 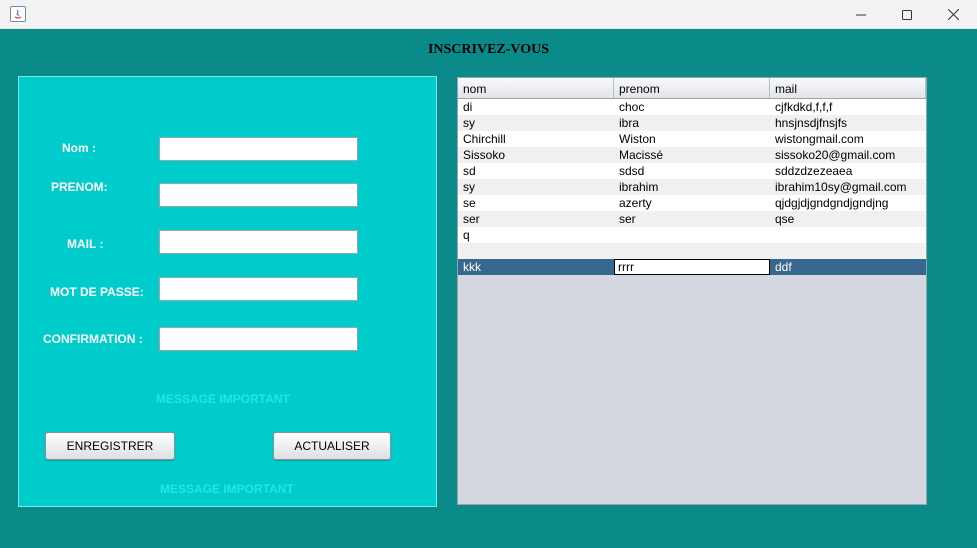 What do you see at coordinates (848, 219) in the screenshot?
I see `table-cell: qse` at bounding box center [848, 219].